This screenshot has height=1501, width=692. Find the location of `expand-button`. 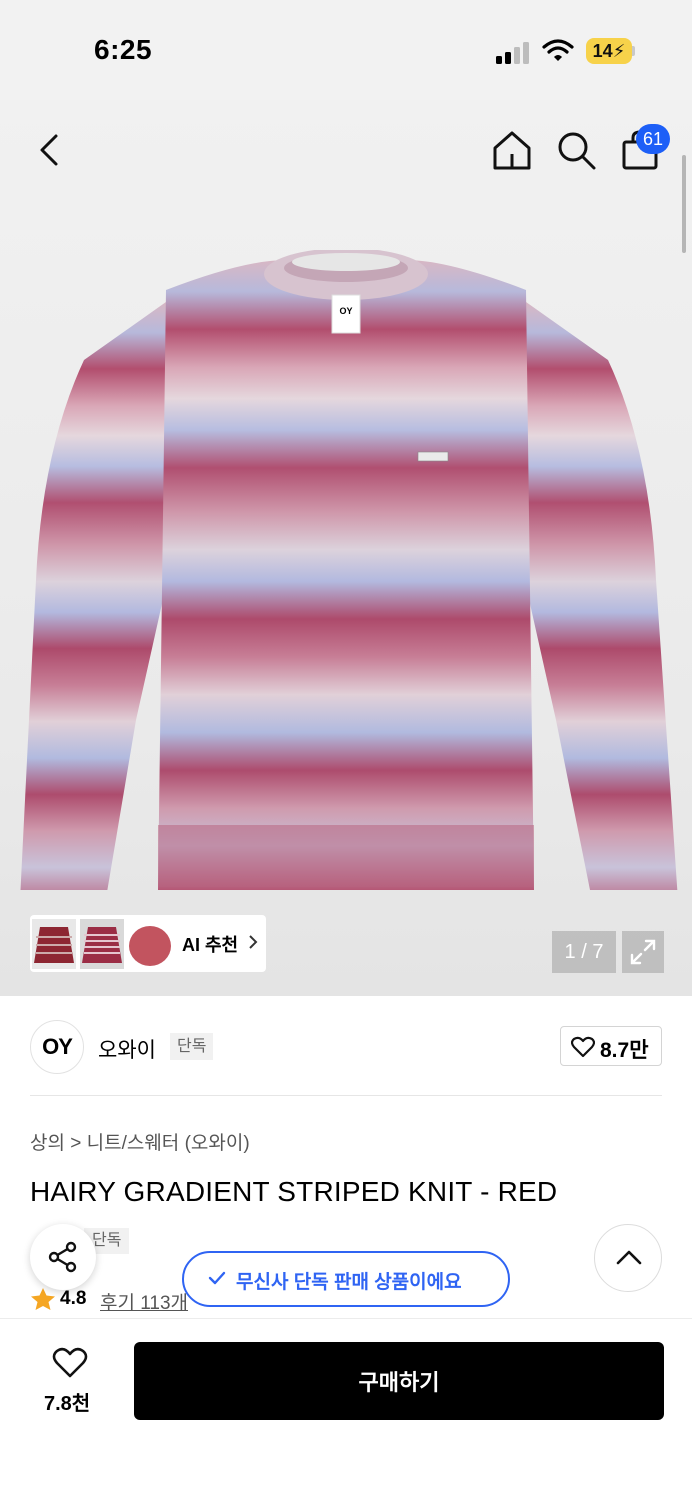

expand-button is located at coordinates (643, 952).